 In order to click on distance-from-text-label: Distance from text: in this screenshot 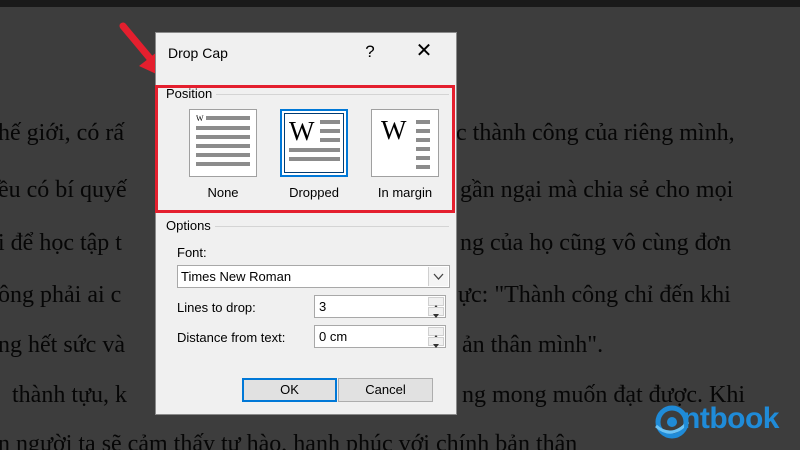, I will do `click(231, 337)`.